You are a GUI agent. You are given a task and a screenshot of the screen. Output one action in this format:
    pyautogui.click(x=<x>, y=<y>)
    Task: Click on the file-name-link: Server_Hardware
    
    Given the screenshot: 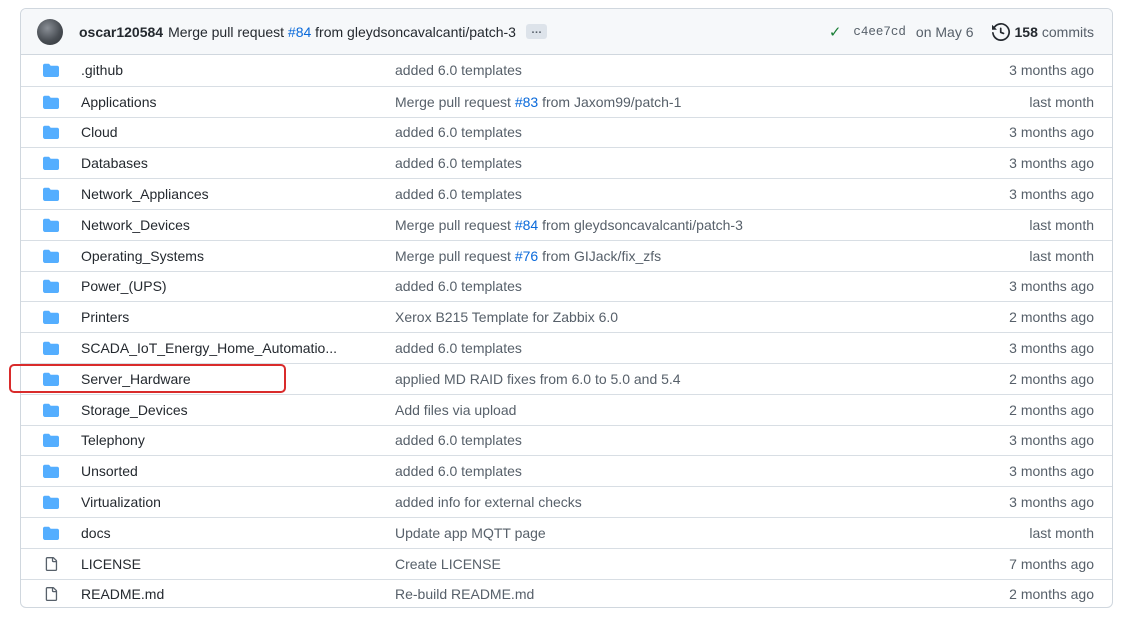 What is the action you would take?
    pyautogui.click(x=238, y=379)
    